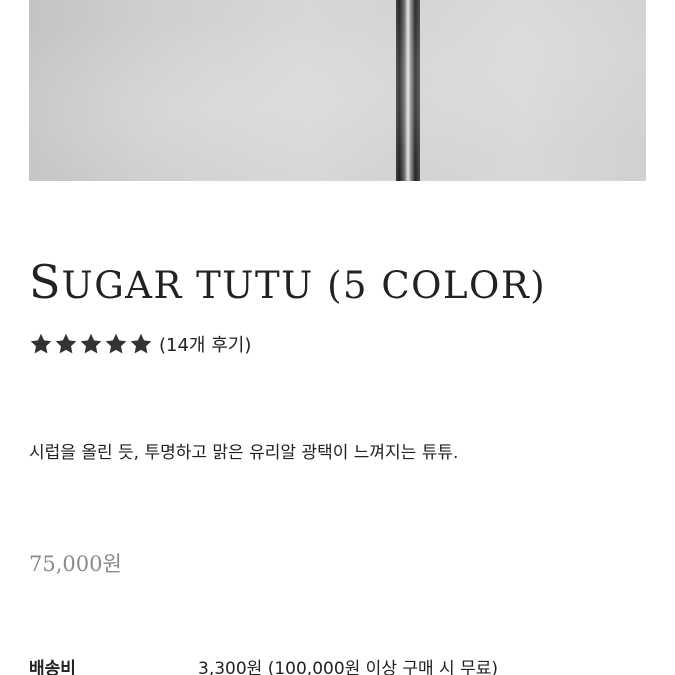 Image resolution: width=675 pixels, height=675 pixels. Describe the element at coordinates (205, 344) in the screenshot. I see `review-count-link: (14개 후기)` at that location.